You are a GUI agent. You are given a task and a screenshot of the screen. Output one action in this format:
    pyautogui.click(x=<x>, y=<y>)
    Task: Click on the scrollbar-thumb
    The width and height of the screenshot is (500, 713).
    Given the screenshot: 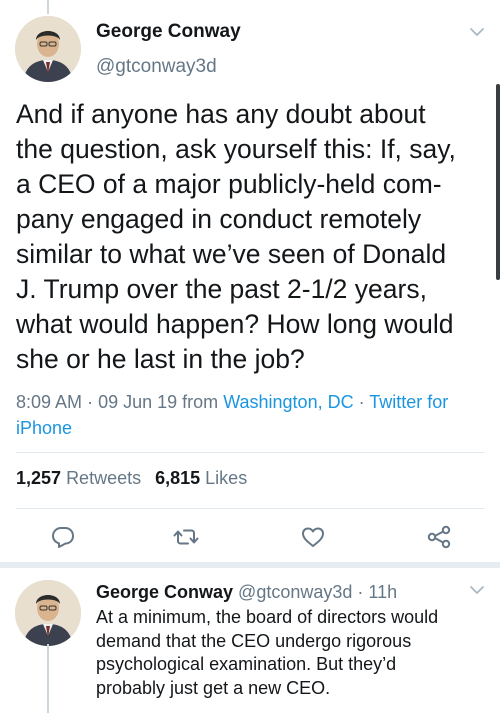 What is the action you would take?
    pyautogui.click(x=498, y=182)
    